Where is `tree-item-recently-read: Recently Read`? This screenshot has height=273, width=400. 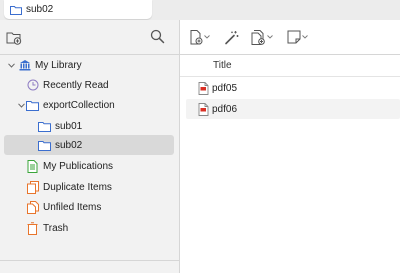
tree-item-recently-read: Recently Read is located at coordinates (89, 85).